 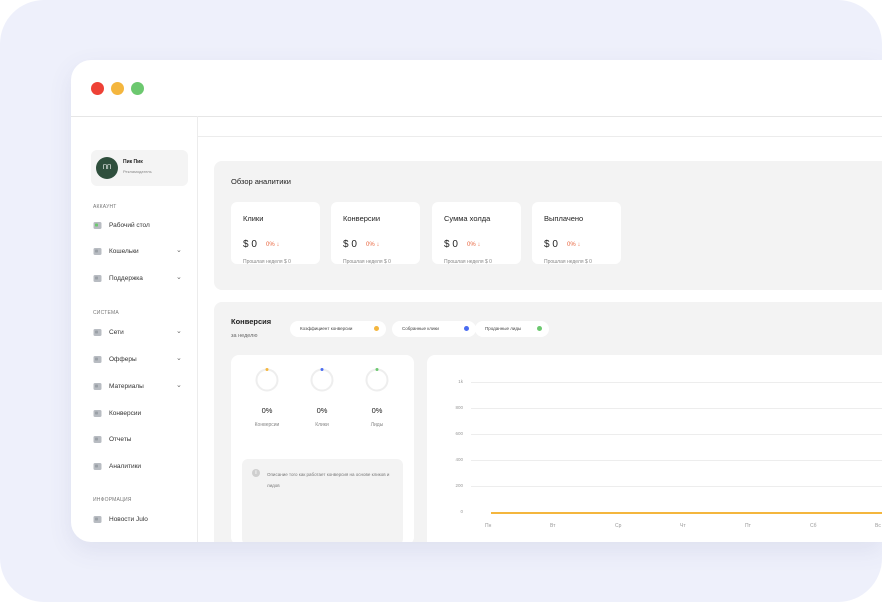 What do you see at coordinates (124, 251) in the screenshot?
I see `sidebar-item-label: Кошельки` at bounding box center [124, 251].